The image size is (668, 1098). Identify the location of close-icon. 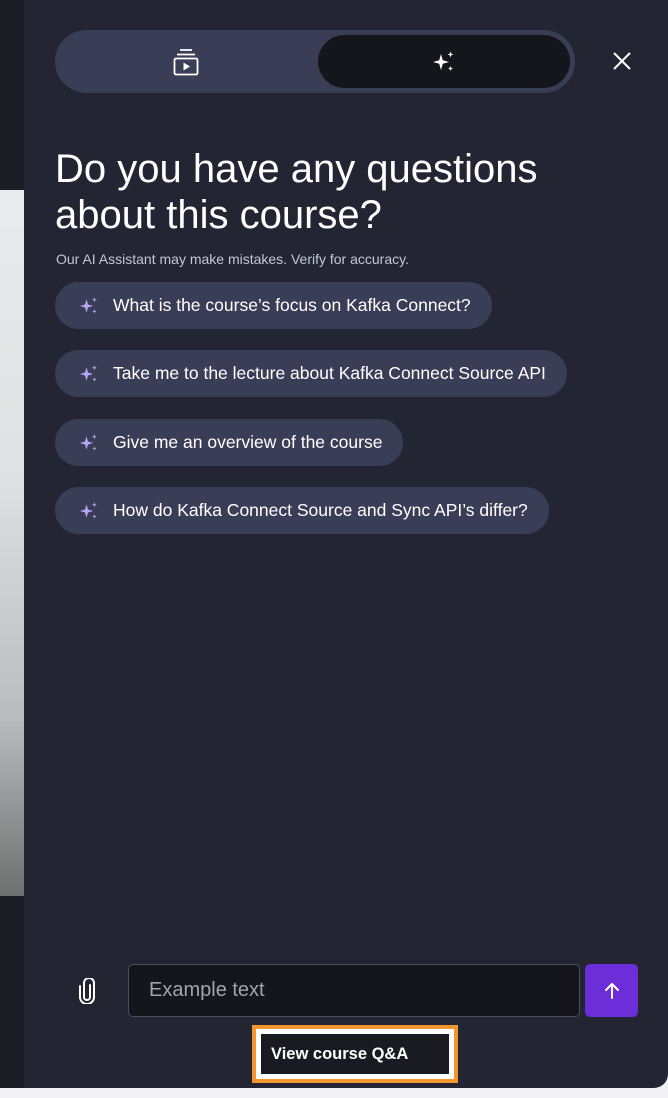
(622, 61).